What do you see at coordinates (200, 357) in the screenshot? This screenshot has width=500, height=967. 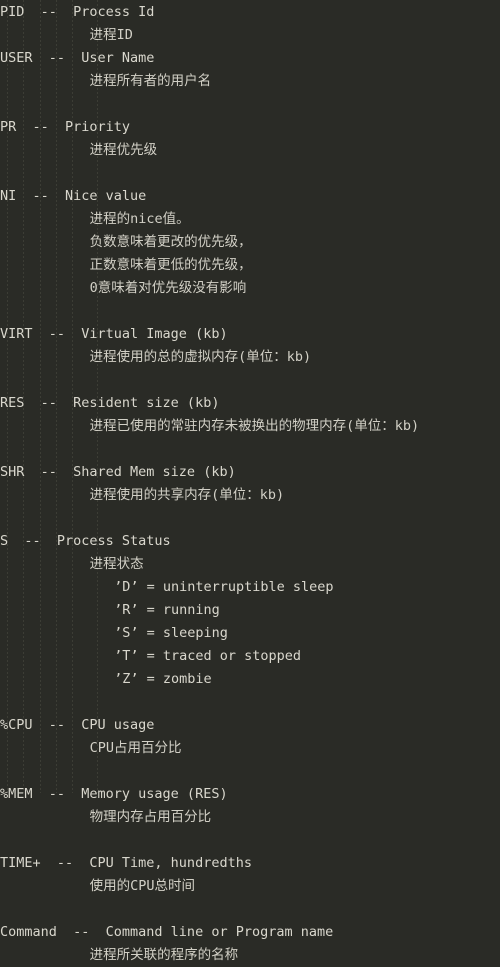 I see `description-line: 进程使用的总的虚拟内存(单位：kb)` at bounding box center [200, 357].